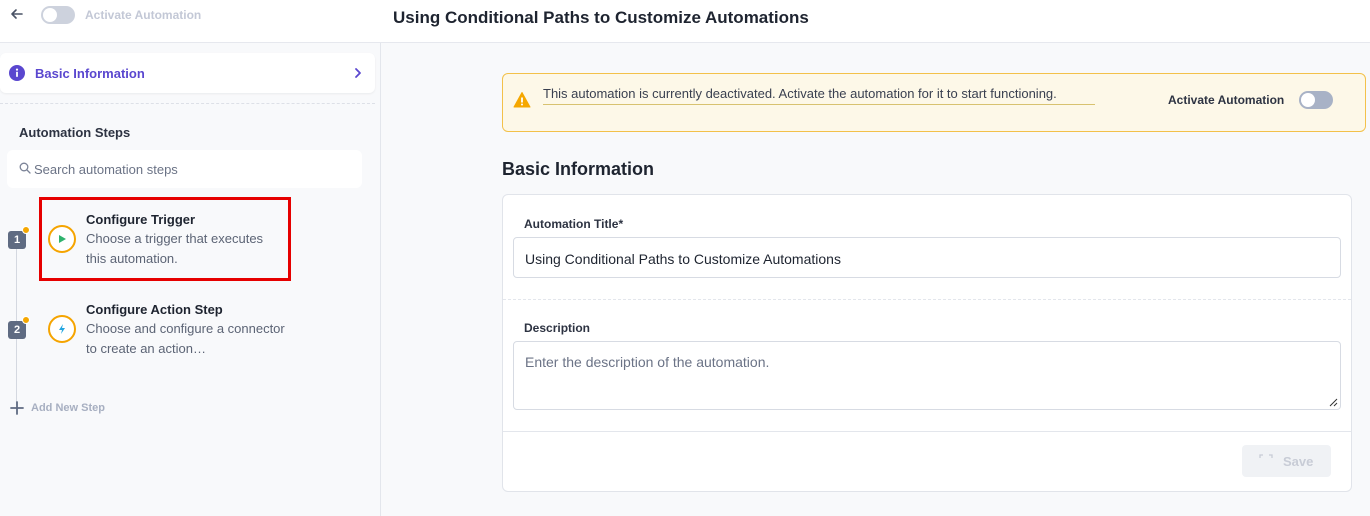 This screenshot has width=1370, height=516. I want to click on steps-heading: Automation Steps, so click(75, 132).